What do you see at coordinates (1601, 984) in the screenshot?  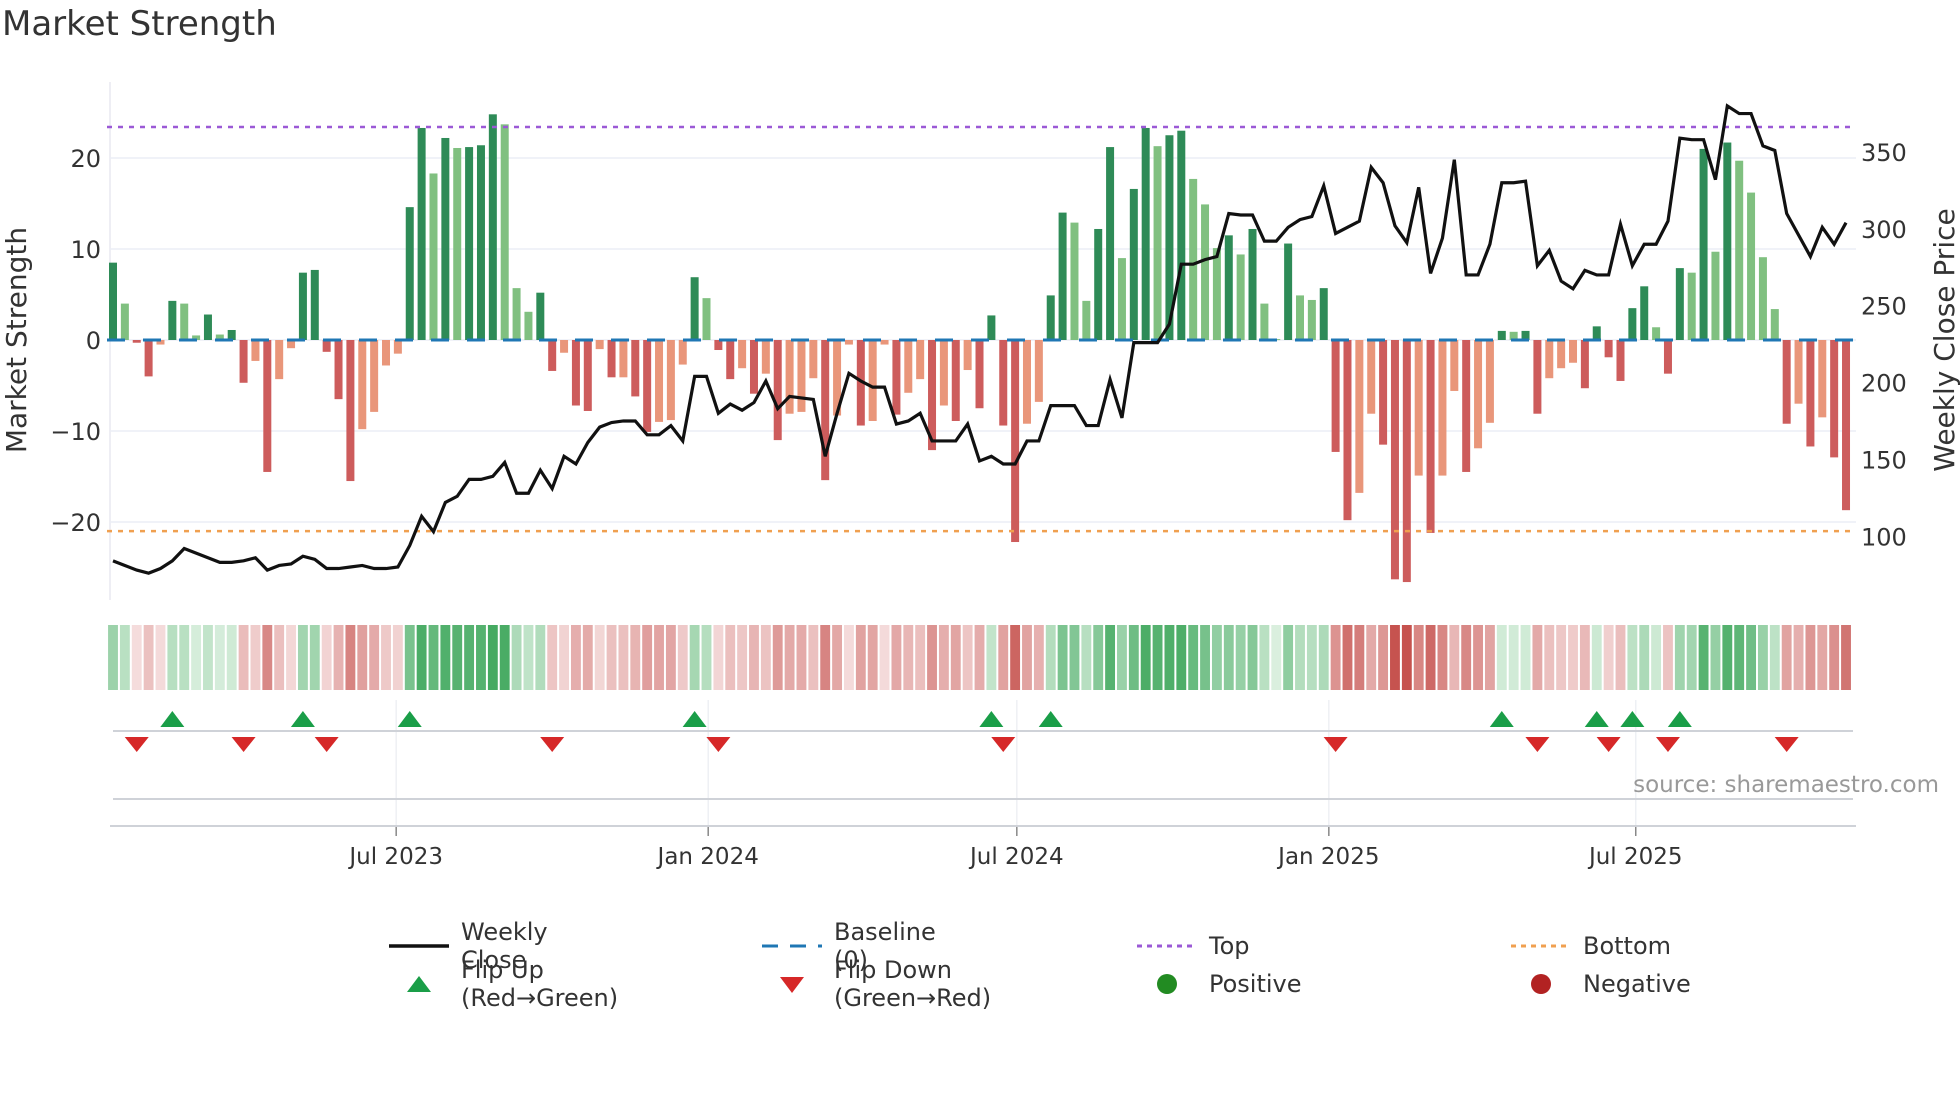 I see `legend-item-negative: Negative` at bounding box center [1601, 984].